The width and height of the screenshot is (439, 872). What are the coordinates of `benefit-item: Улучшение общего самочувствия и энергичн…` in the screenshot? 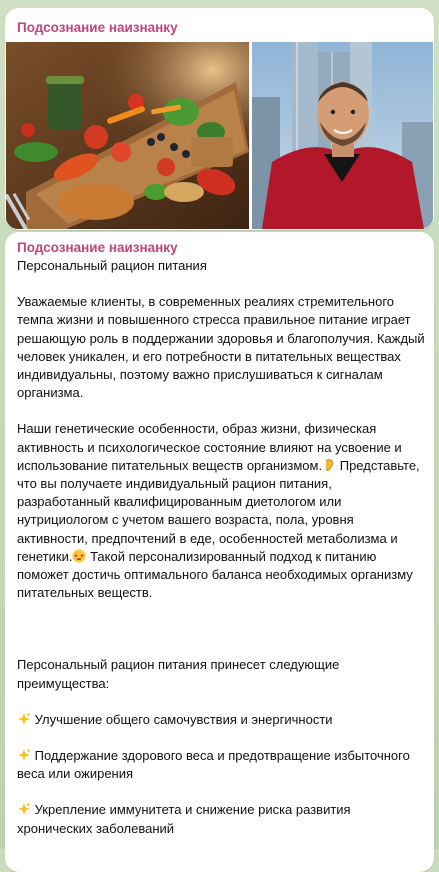 It's located at (222, 720).